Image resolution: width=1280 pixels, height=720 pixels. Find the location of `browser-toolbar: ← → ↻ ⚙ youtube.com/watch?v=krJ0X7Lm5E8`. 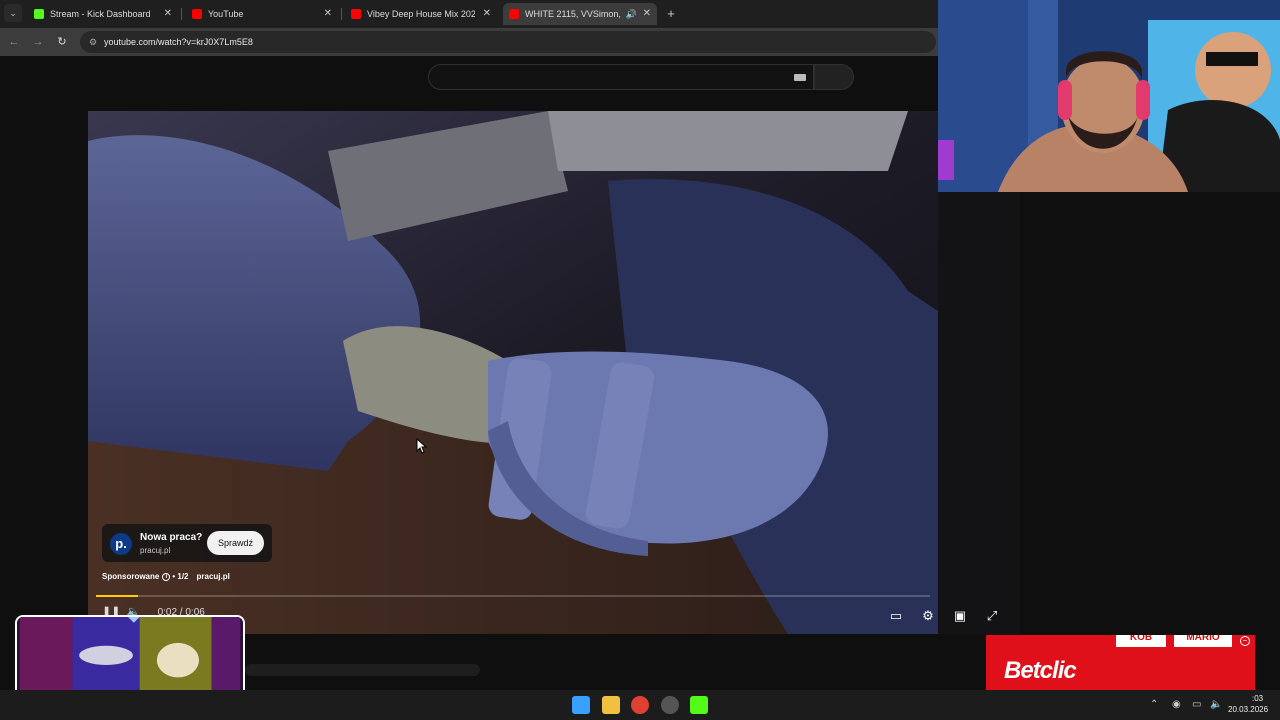

browser-toolbar: ← → ↻ ⚙ youtube.com/watch?v=krJ0X7Lm5E8 is located at coordinates (470, 42).